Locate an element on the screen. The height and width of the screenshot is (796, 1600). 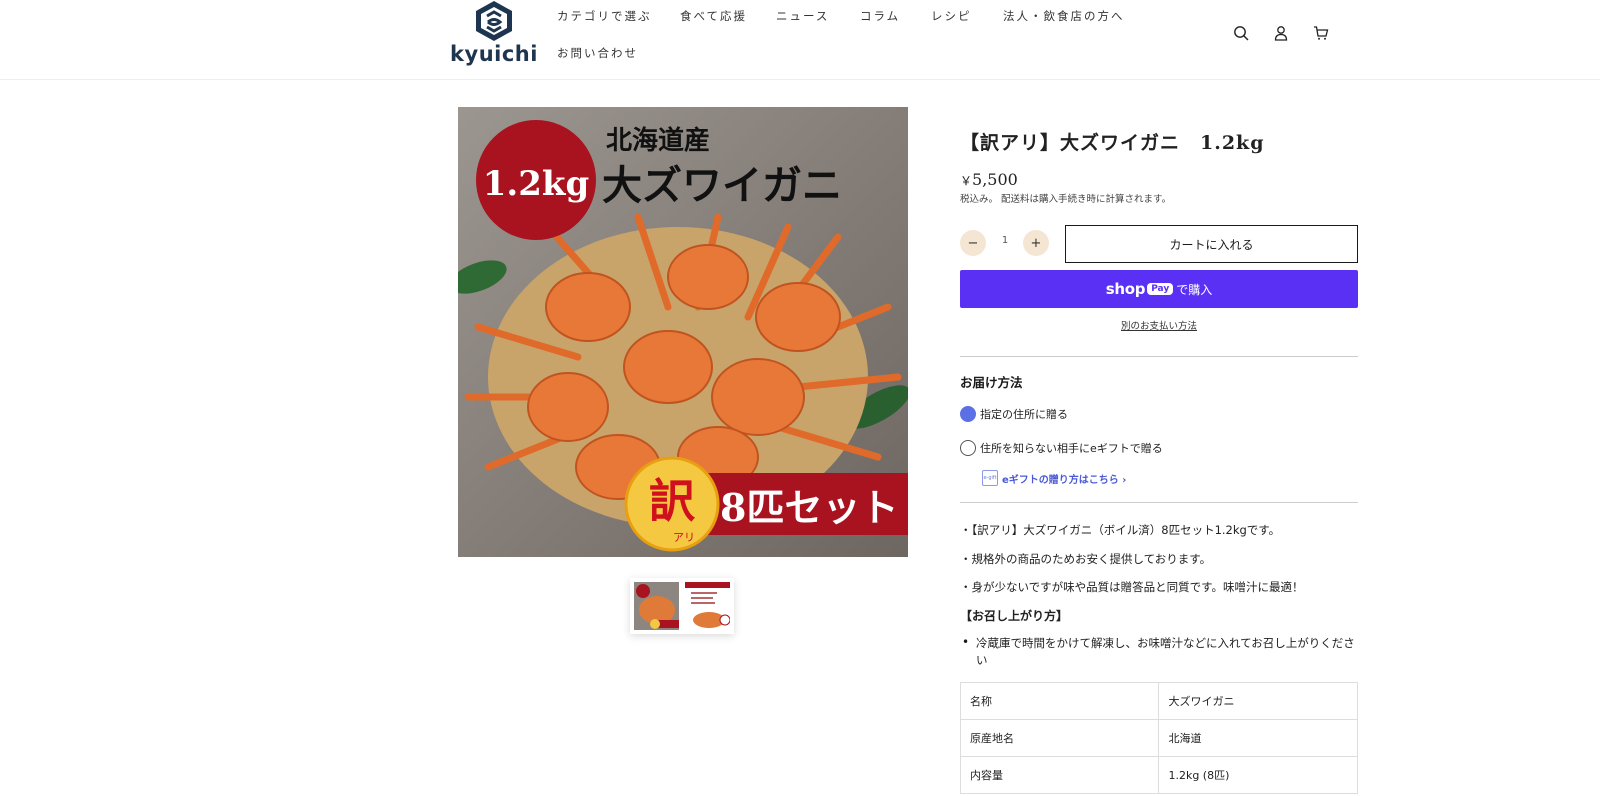
radio-unchecked is located at coordinates (968, 448).